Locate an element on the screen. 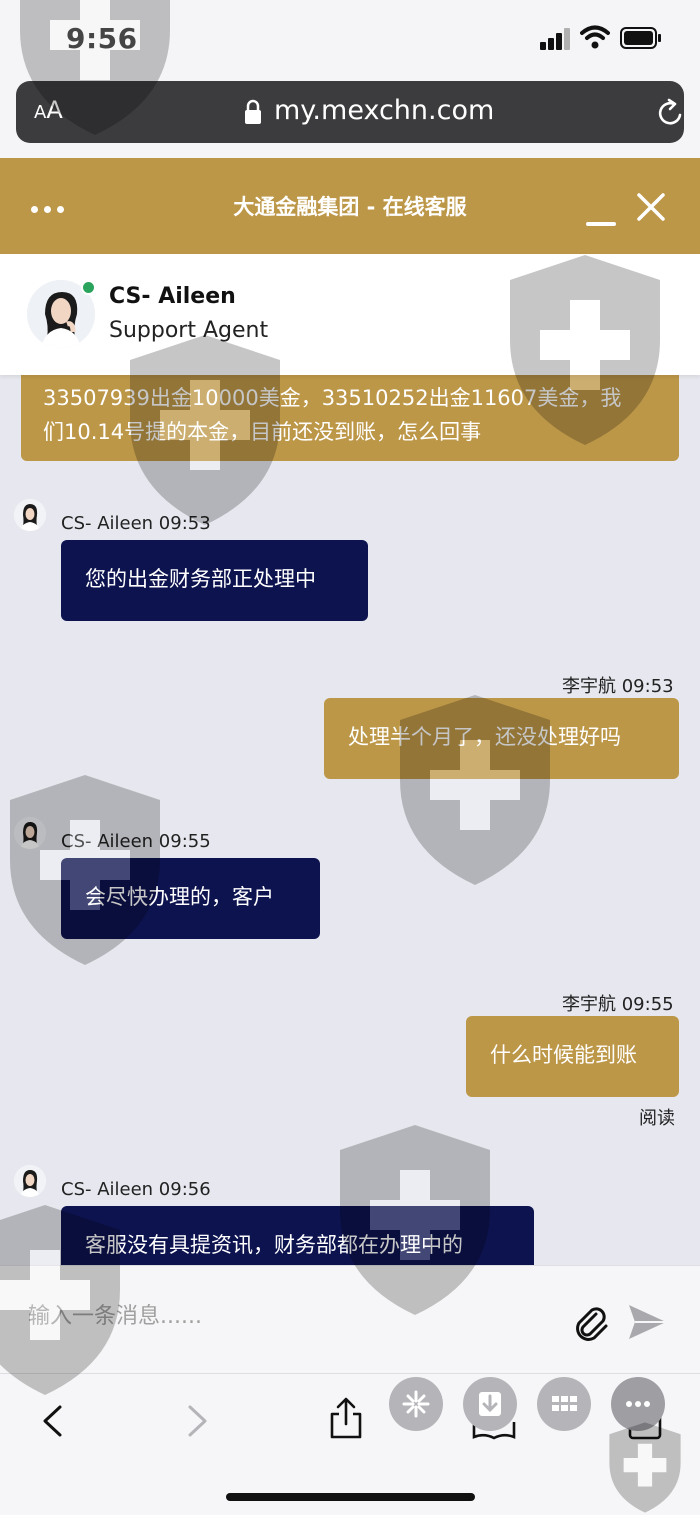 The width and height of the screenshot is (700, 1515). user-message-bubble: 什么时候能到账 is located at coordinates (572, 1056).